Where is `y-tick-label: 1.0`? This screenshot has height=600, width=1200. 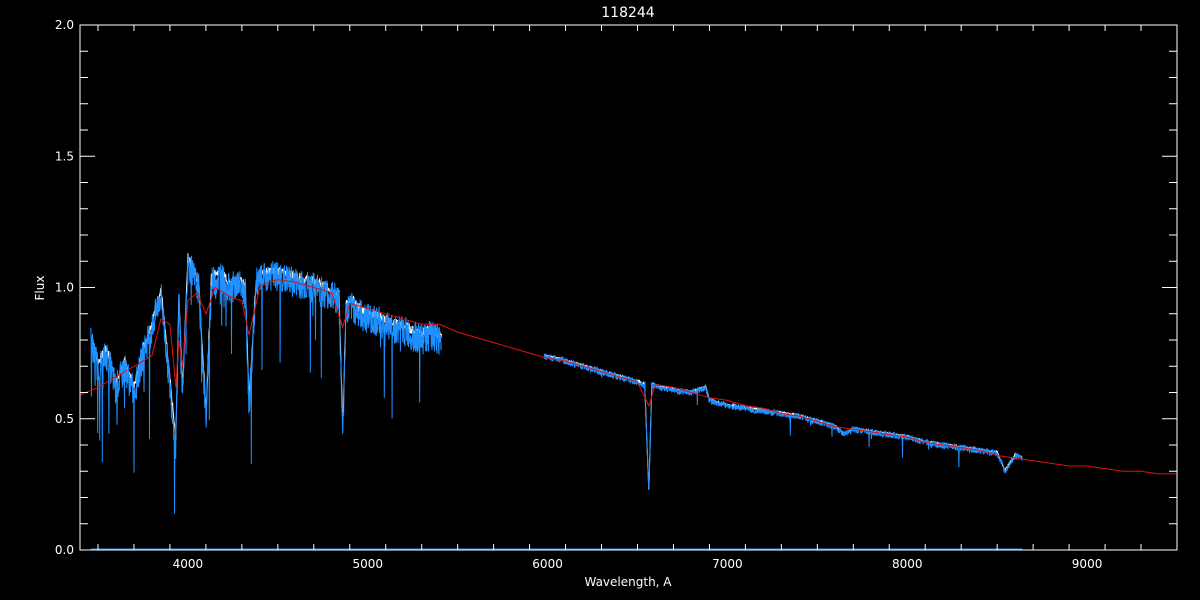 y-tick-label: 1.0 is located at coordinates (64, 288).